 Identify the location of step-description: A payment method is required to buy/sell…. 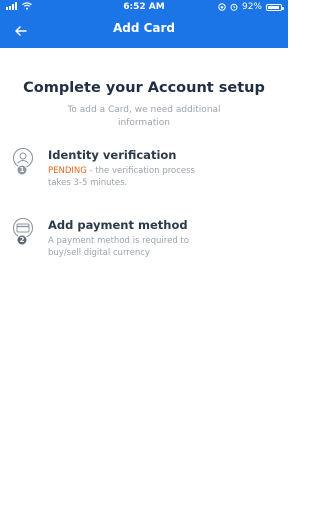
(118, 247).